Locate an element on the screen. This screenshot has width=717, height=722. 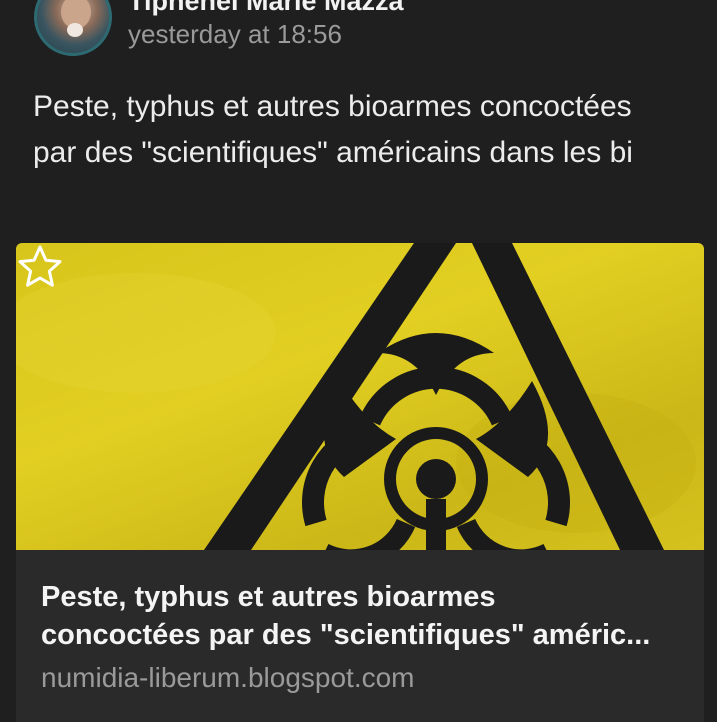
avatar-detail is located at coordinates (75, 30).